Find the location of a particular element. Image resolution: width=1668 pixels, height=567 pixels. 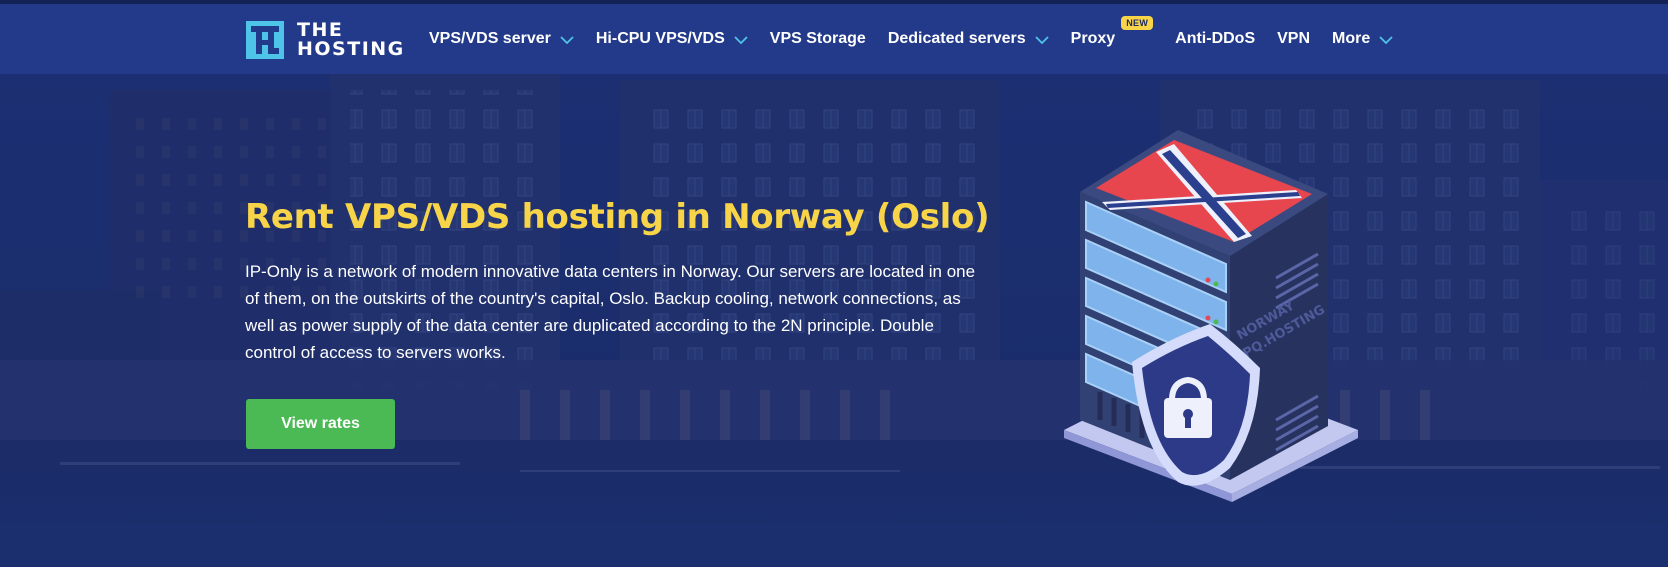

nav-item-vps-storage: VPS Storage is located at coordinates (818, 39).